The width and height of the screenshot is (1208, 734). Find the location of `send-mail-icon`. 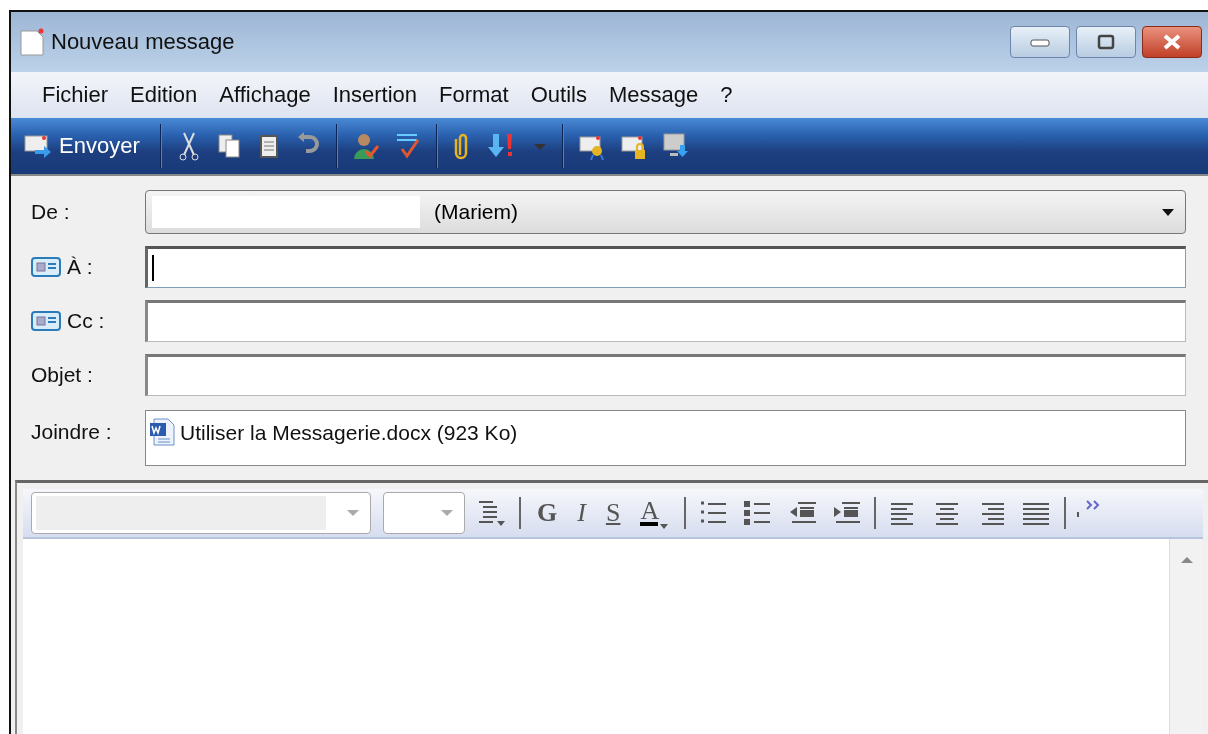

send-mail-icon is located at coordinates (38, 146).